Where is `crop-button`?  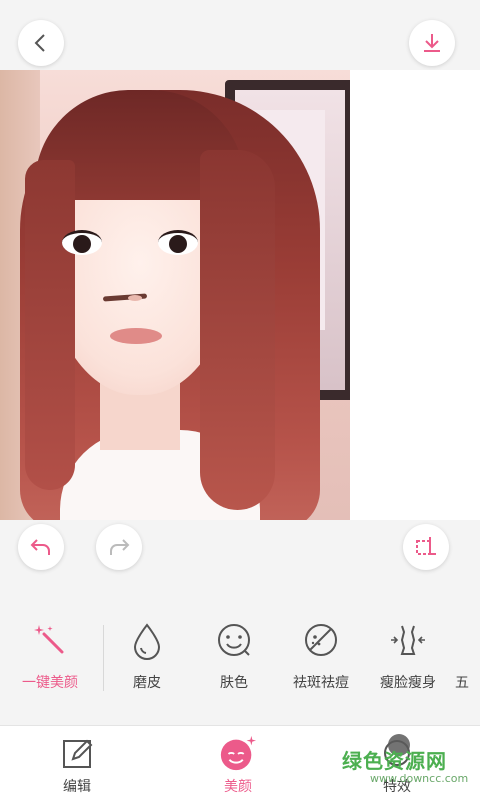 crop-button is located at coordinates (426, 547).